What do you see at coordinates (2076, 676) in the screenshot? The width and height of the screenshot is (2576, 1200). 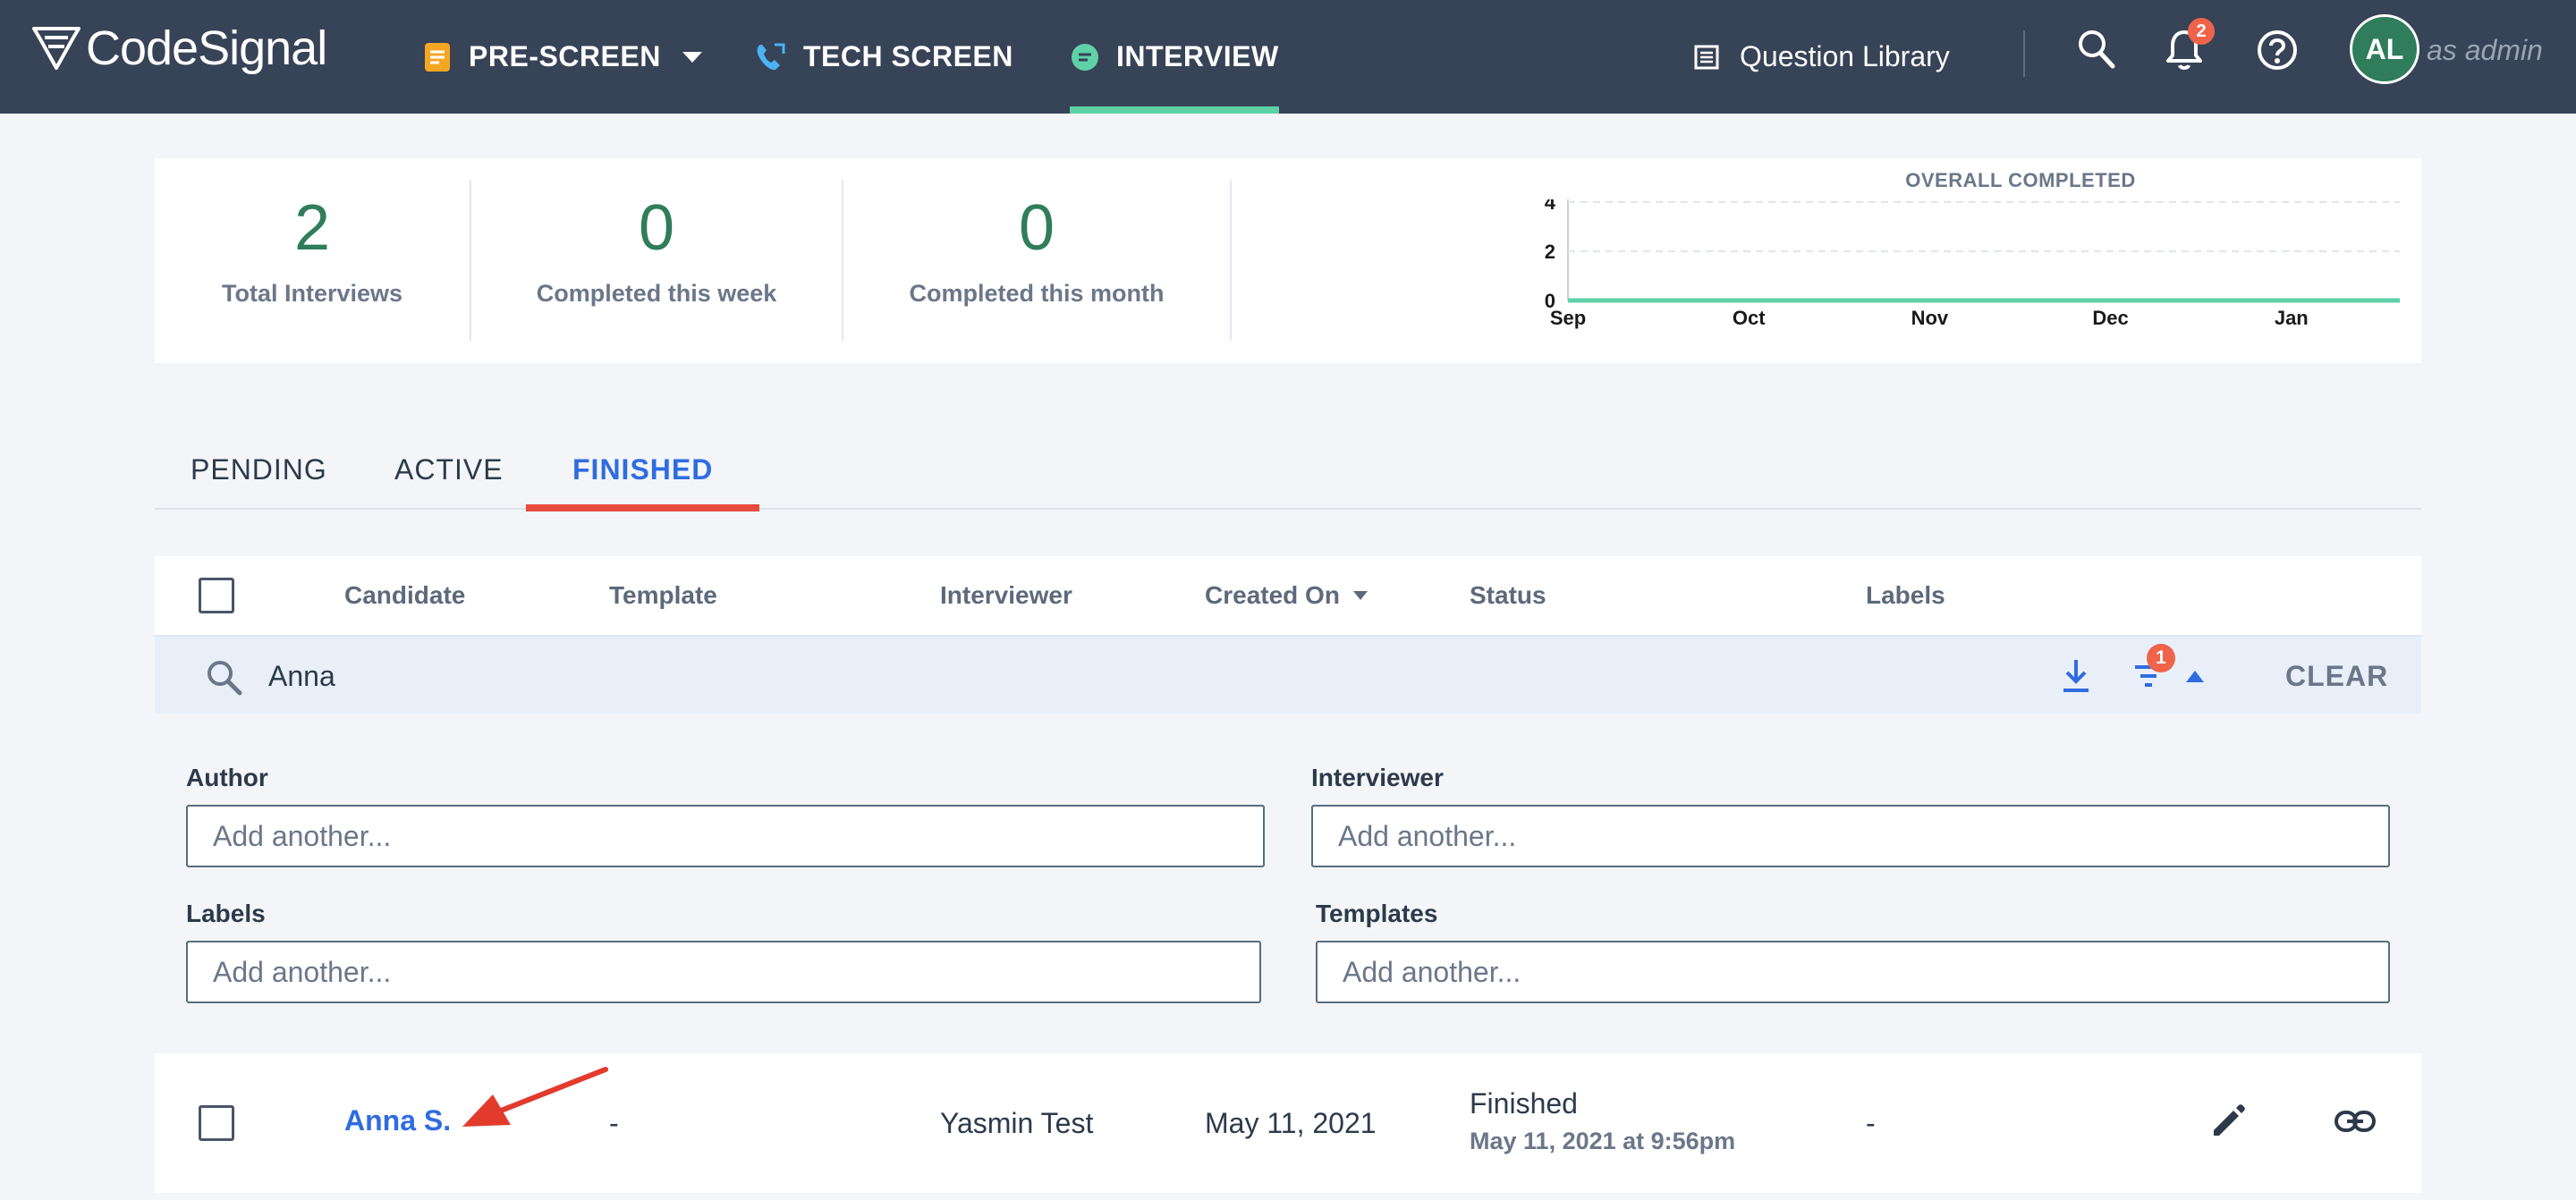 I see `download-icon` at bounding box center [2076, 676].